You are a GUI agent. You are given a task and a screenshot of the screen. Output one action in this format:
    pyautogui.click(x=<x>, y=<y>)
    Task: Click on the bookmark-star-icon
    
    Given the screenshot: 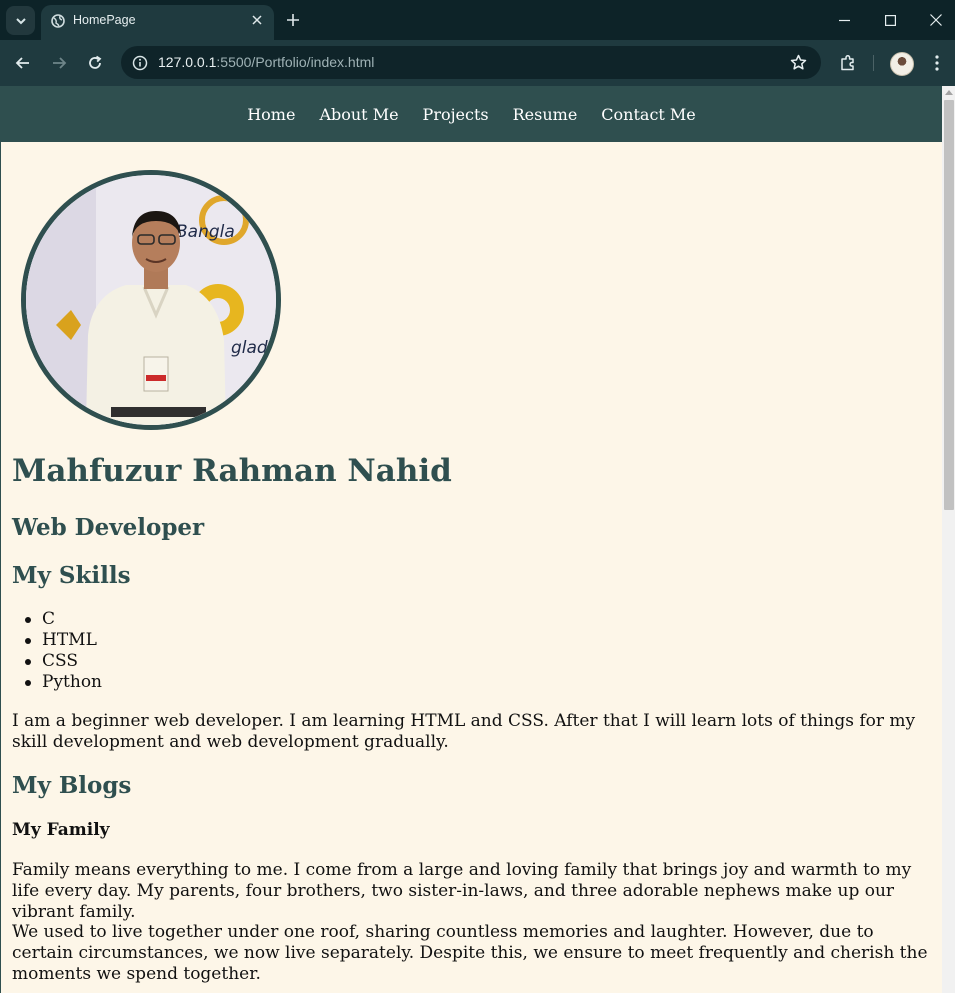 What is the action you would take?
    pyautogui.click(x=798, y=62)
    